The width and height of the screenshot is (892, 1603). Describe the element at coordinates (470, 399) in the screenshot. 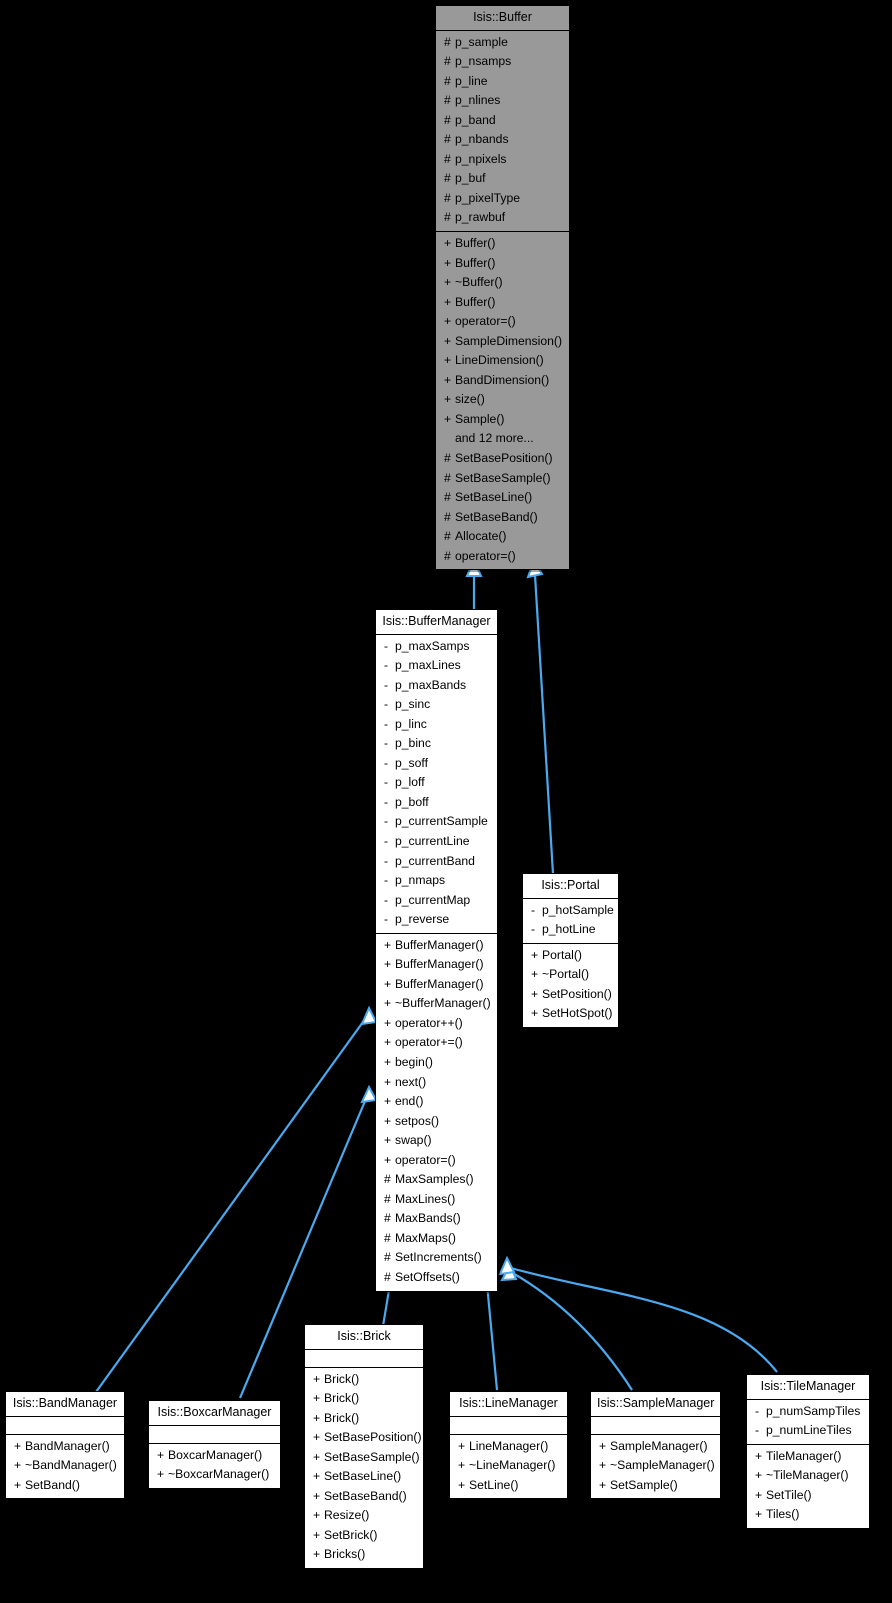

I see `member-name: size()` at that location.